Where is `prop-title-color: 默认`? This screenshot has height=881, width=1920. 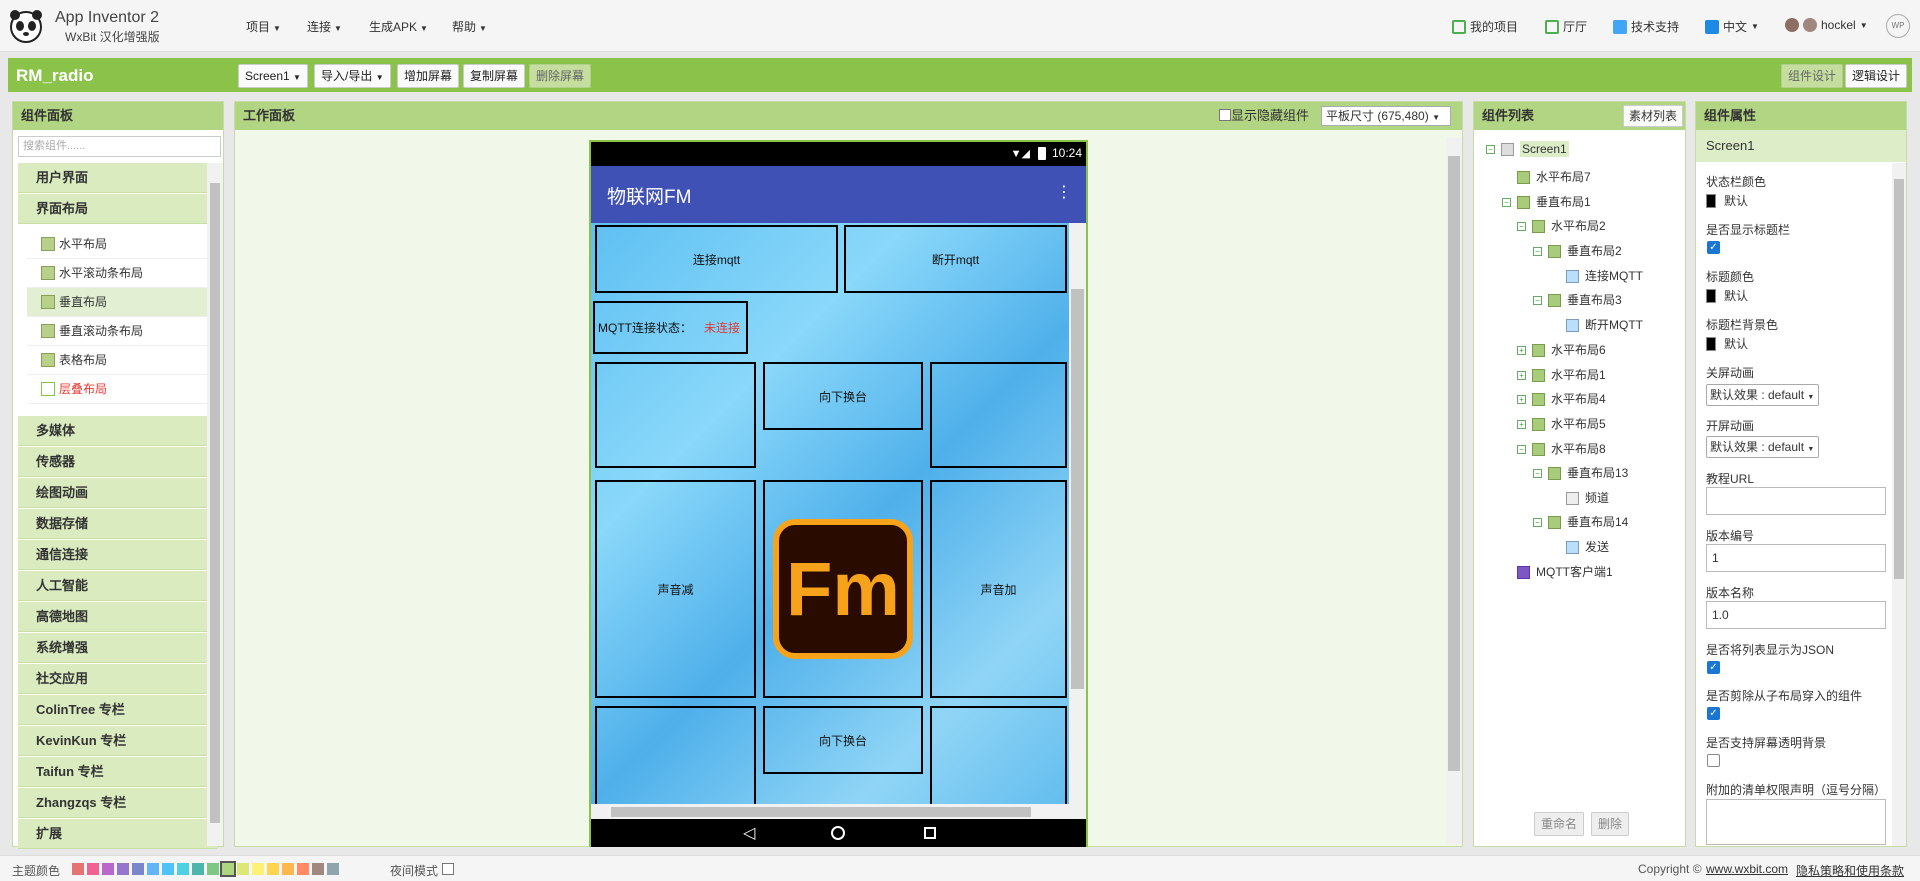
prop-title-color: 默认 is located at coordinates (1727, 295).